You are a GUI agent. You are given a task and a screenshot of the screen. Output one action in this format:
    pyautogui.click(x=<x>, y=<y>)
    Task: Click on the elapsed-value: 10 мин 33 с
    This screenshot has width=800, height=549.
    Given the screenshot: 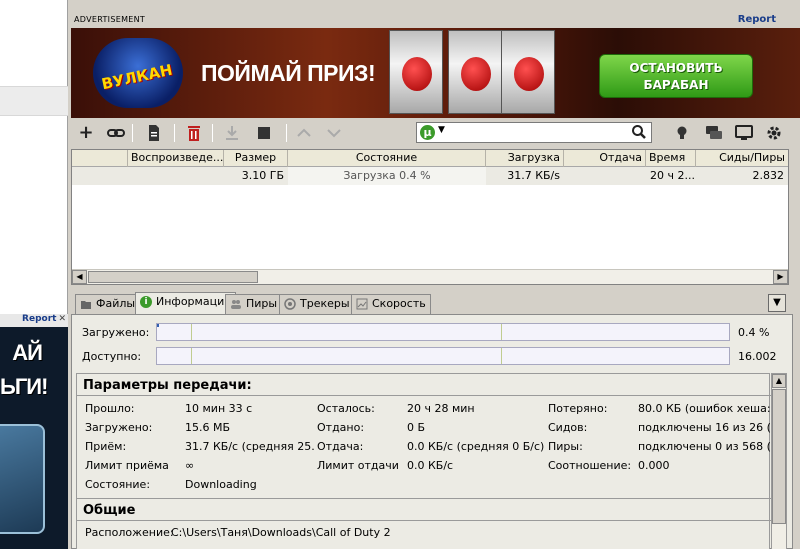 What is the action you would take?
    pyautogui.click(x=219, y=408)
    